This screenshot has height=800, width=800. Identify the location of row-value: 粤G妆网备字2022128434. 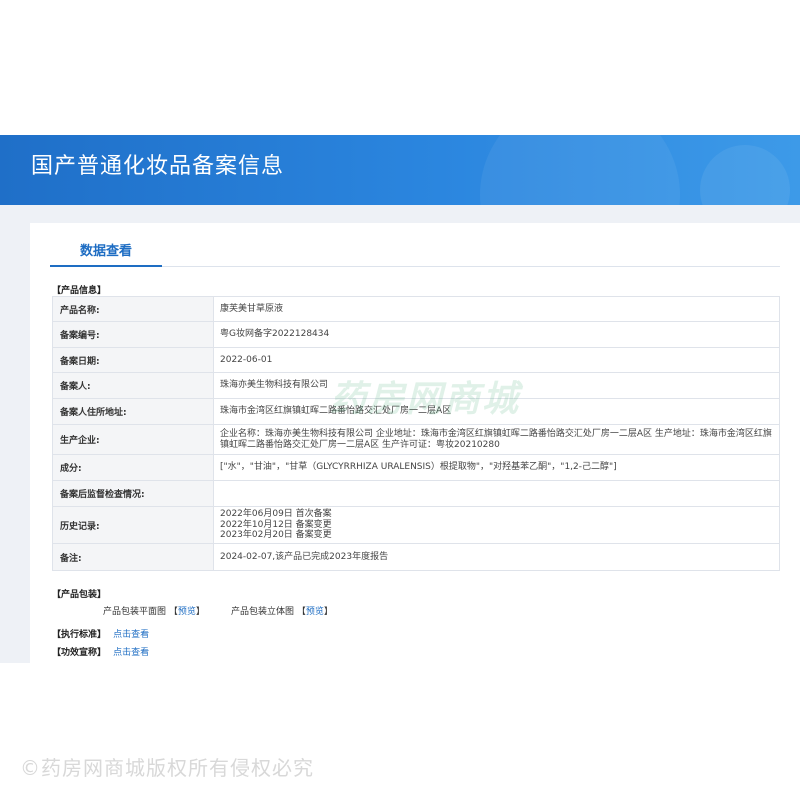
(496, 334).